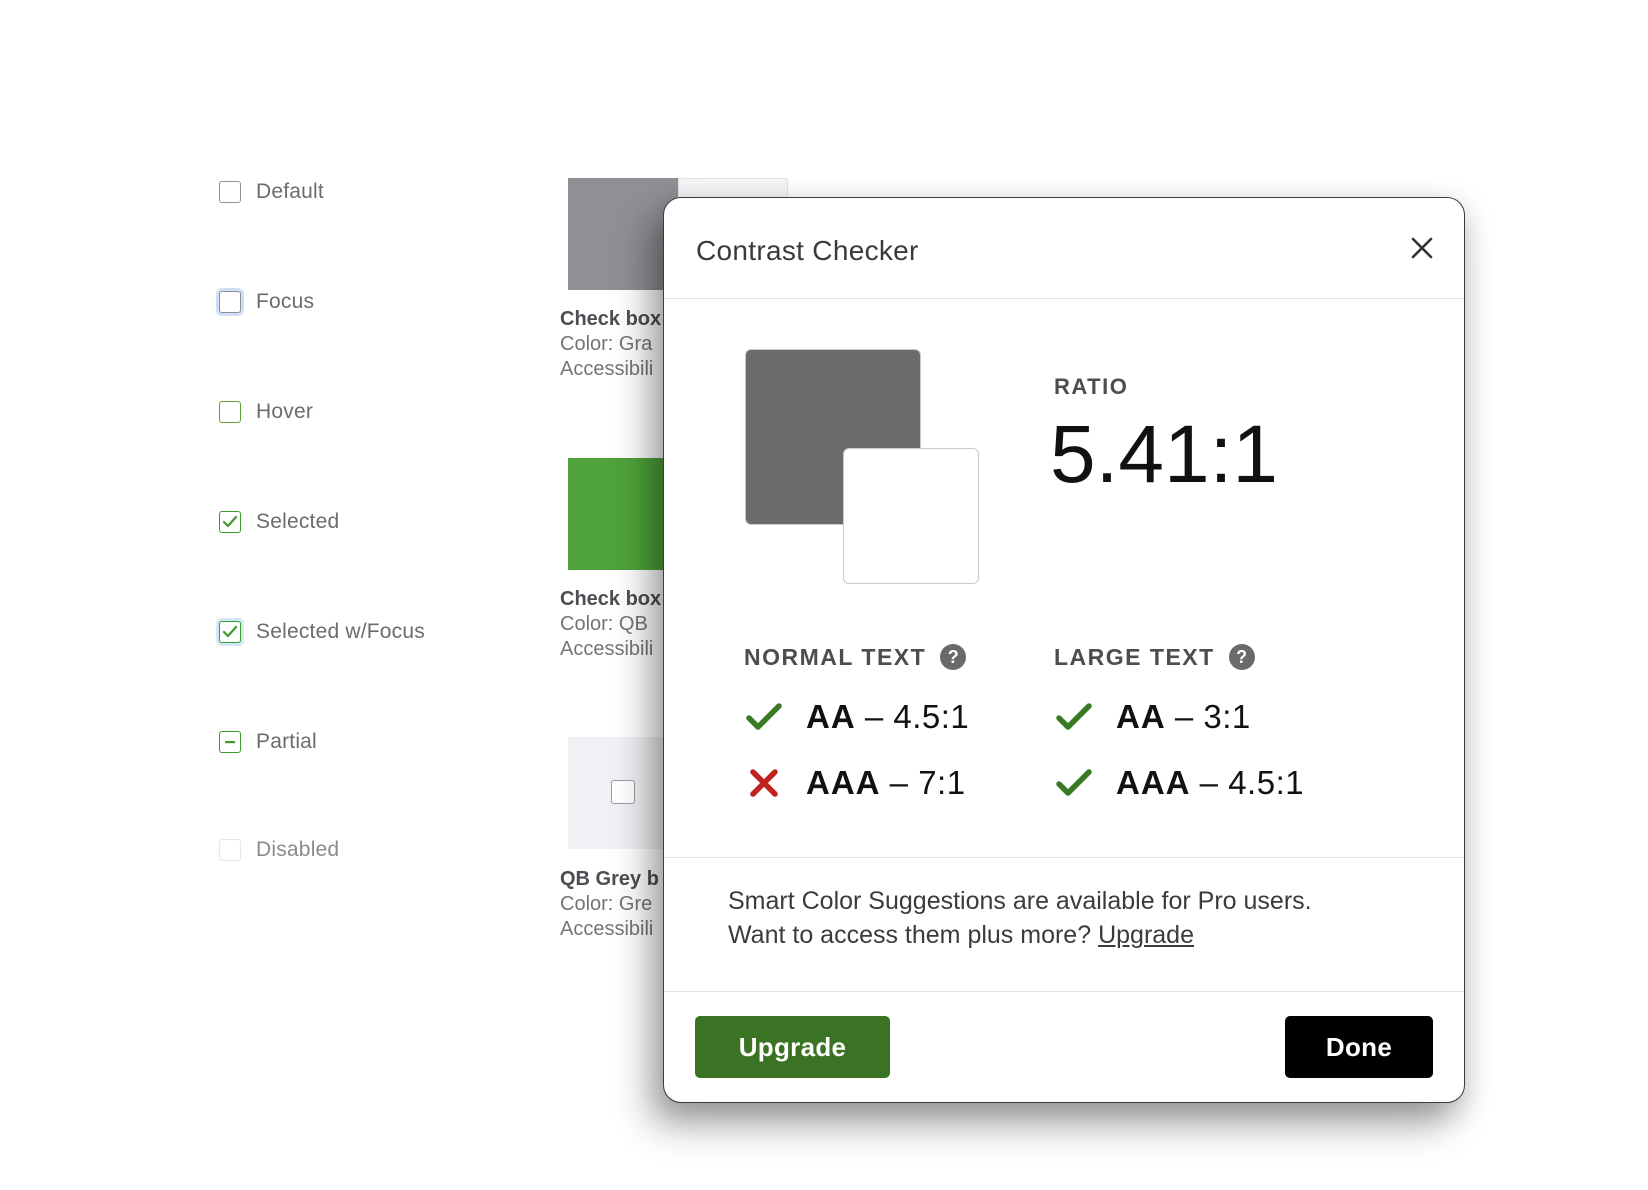  I want to click on large-text-heading: LARGE TEXT ?, so click(1179, 657).